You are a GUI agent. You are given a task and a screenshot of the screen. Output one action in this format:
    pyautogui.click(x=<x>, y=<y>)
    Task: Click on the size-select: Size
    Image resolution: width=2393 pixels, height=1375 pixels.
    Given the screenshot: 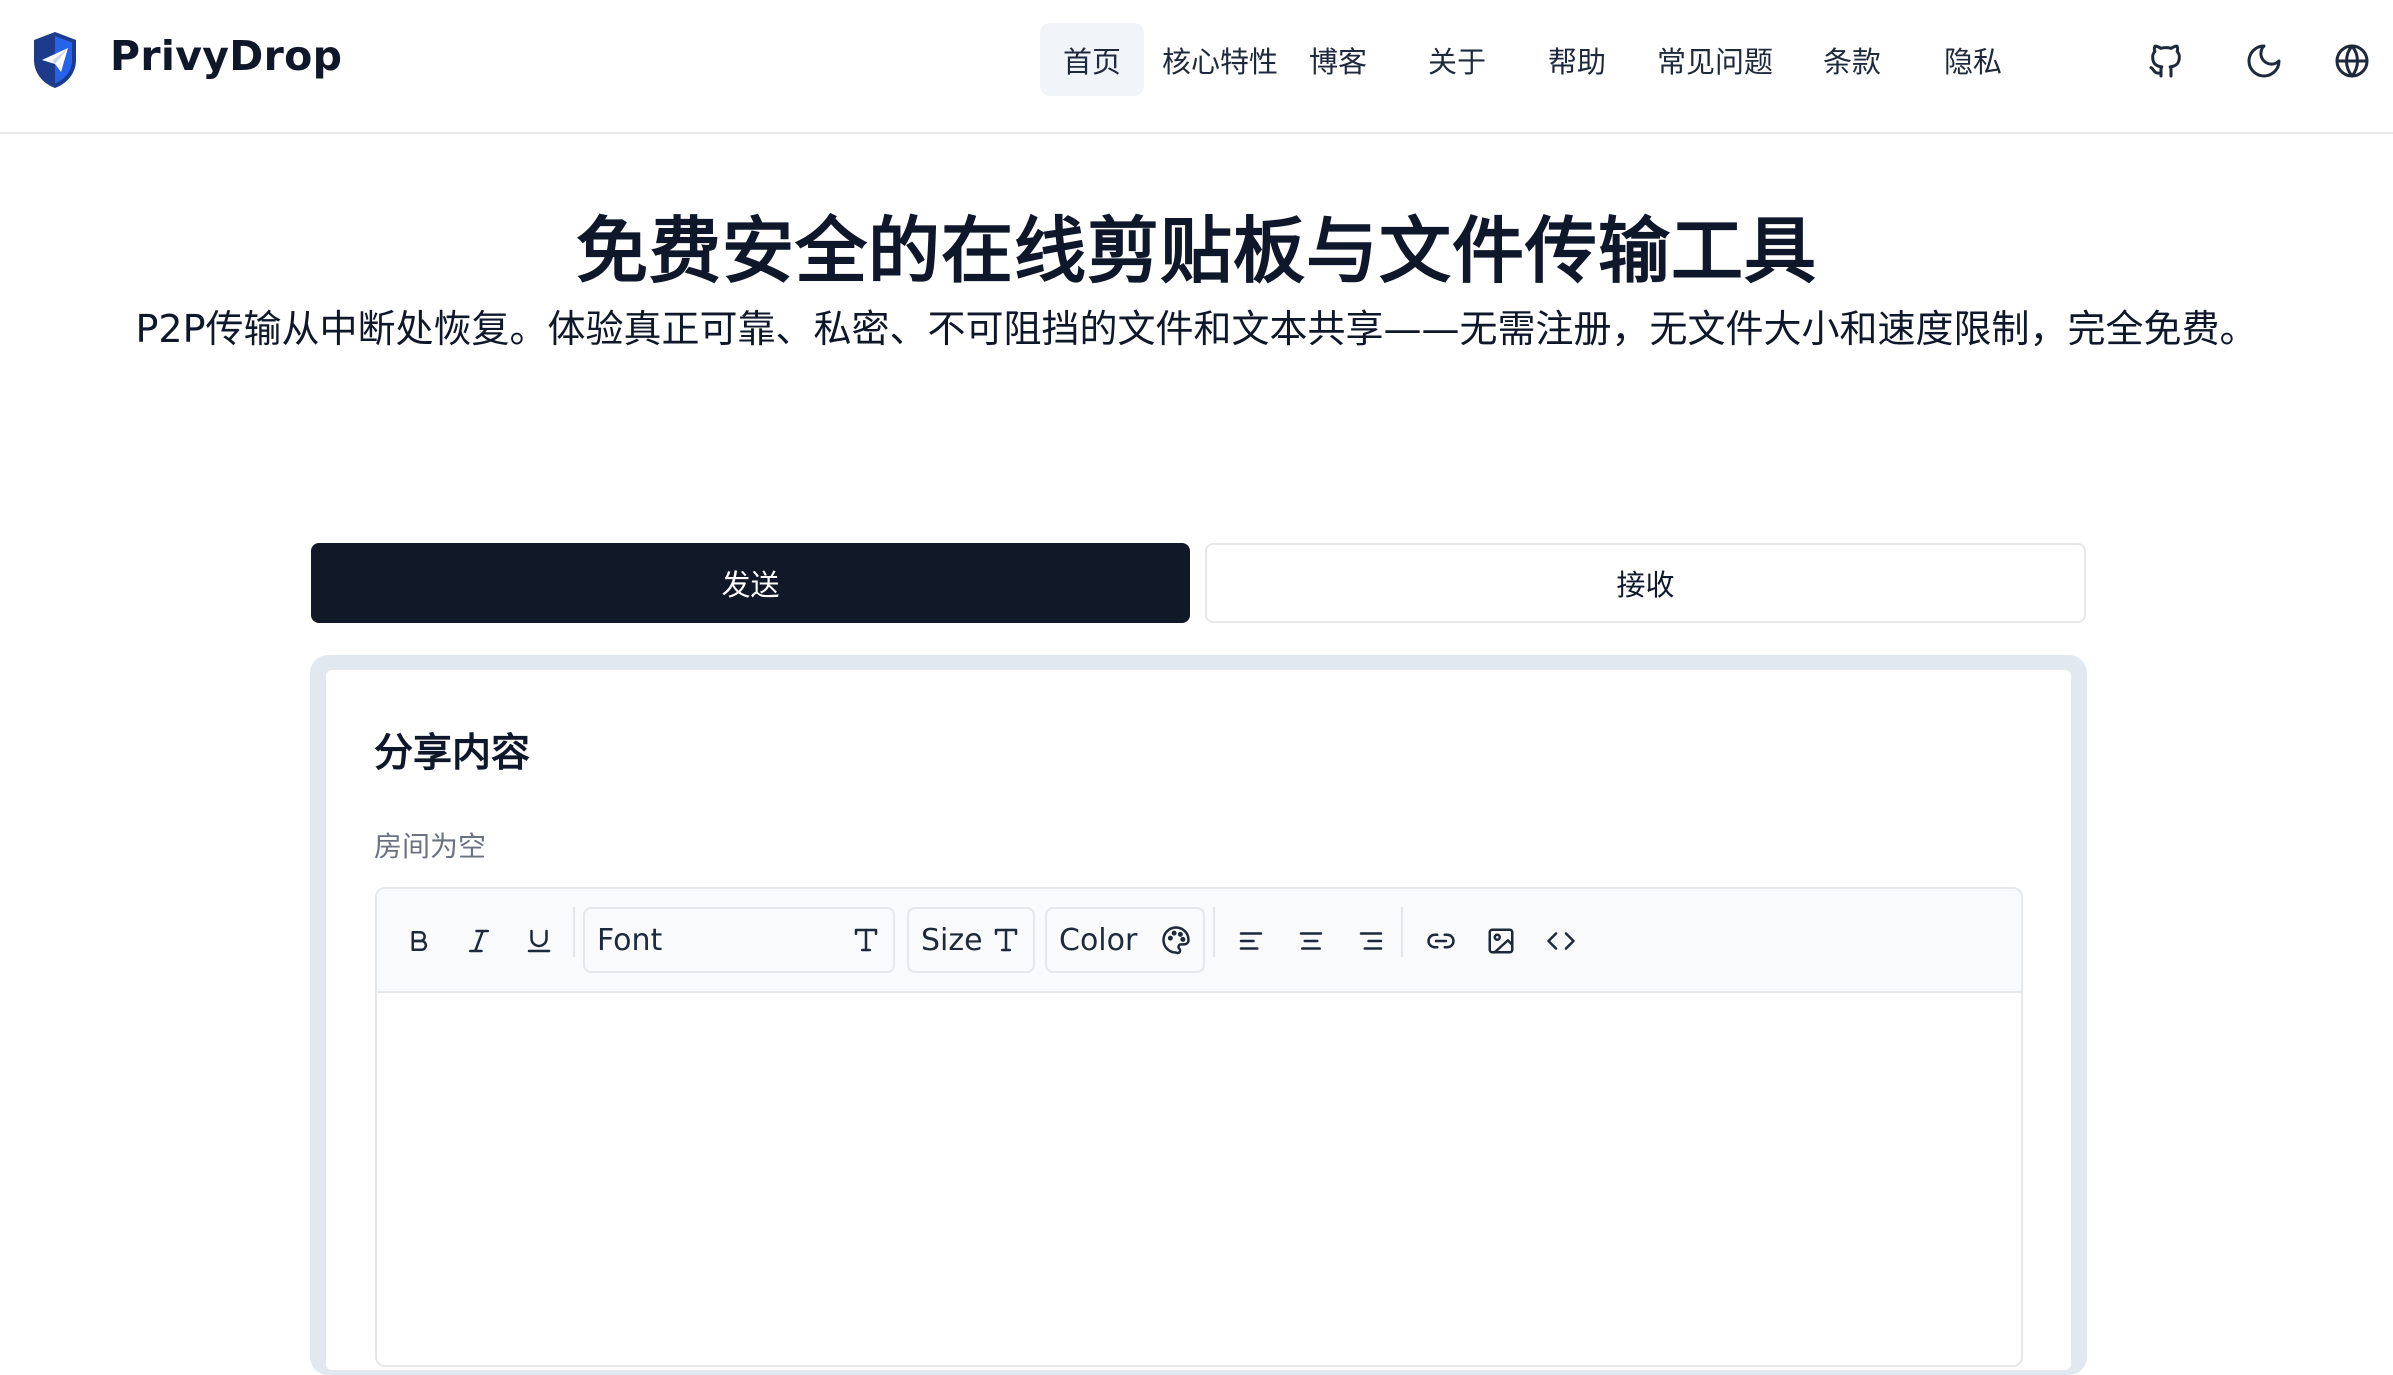 What is the action you would take?
    pyautogui.click(x=971, y=940)
    